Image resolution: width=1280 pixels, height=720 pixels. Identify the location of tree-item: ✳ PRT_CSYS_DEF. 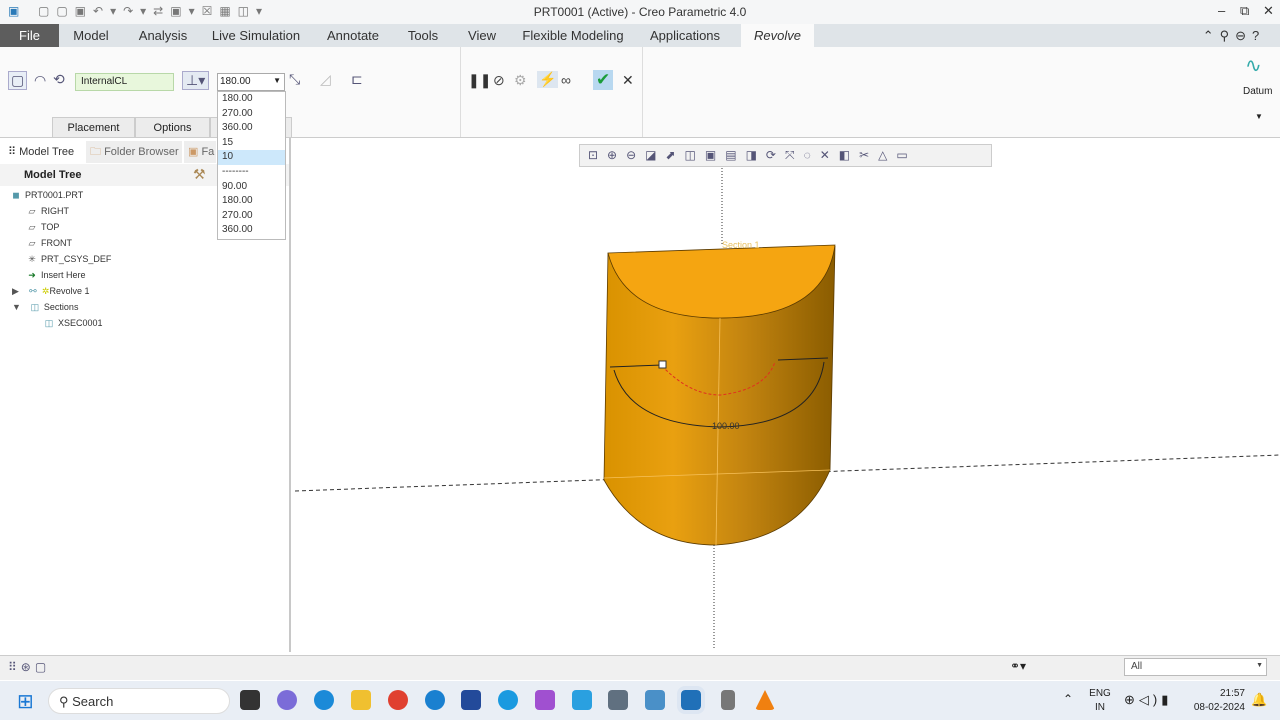
(68, 259).